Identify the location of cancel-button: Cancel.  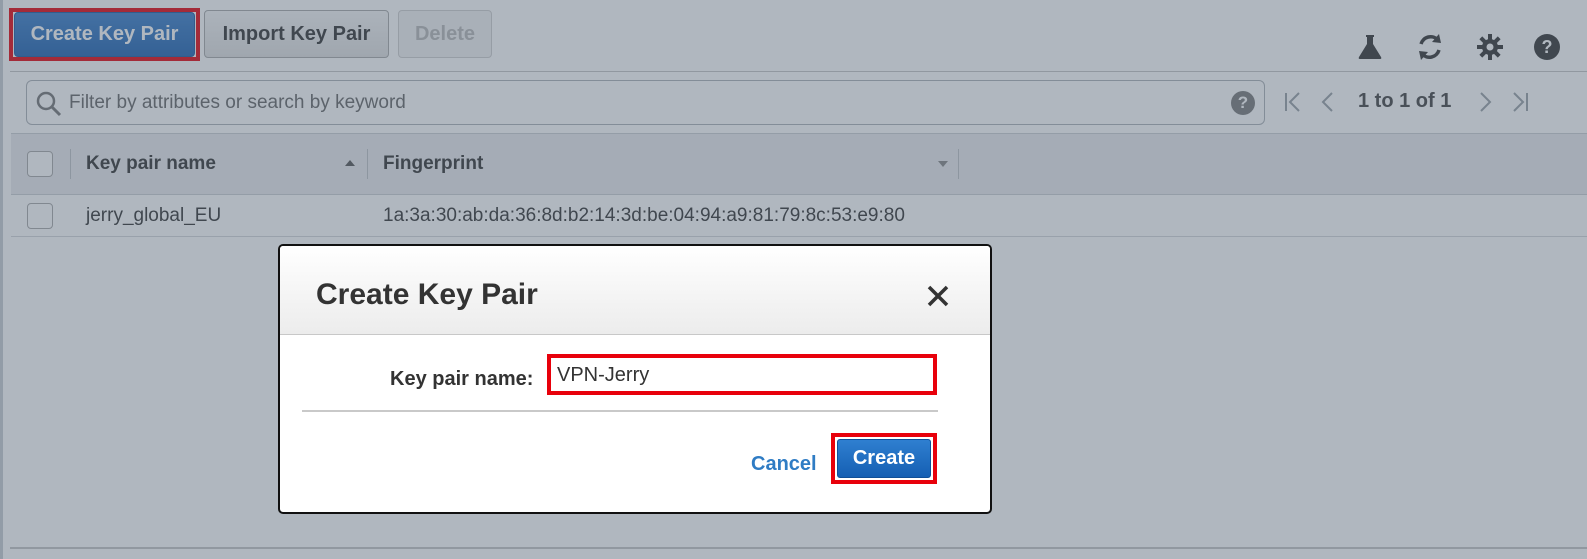
(784, 464).